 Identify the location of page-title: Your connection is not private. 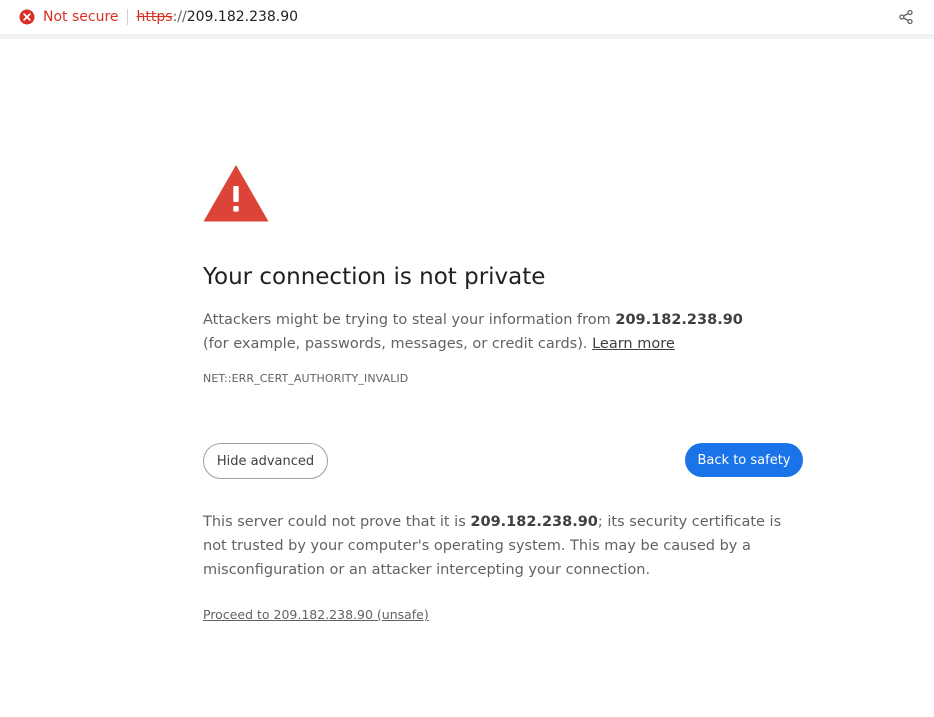
(374, 277).